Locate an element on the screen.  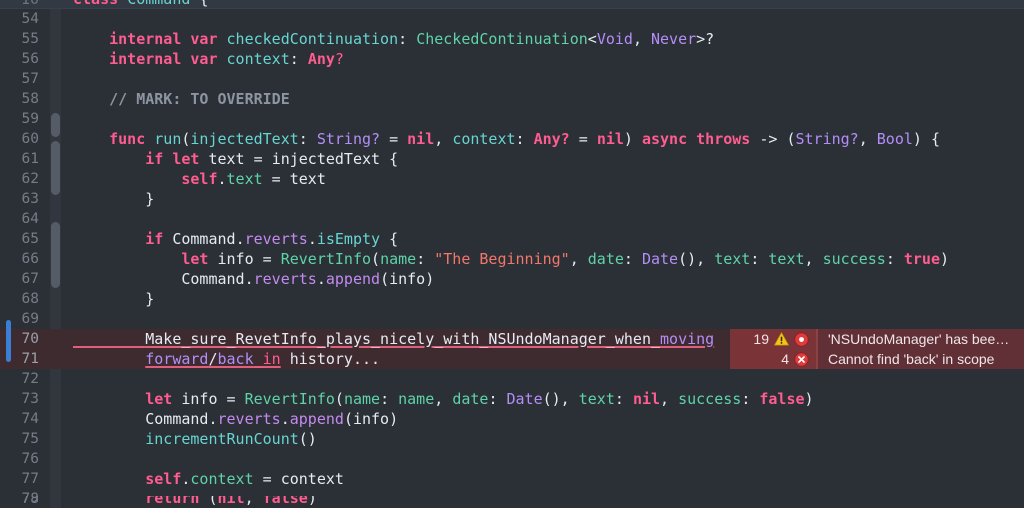
code-line: 77 self.context = context is located at coordinates (512, 479).